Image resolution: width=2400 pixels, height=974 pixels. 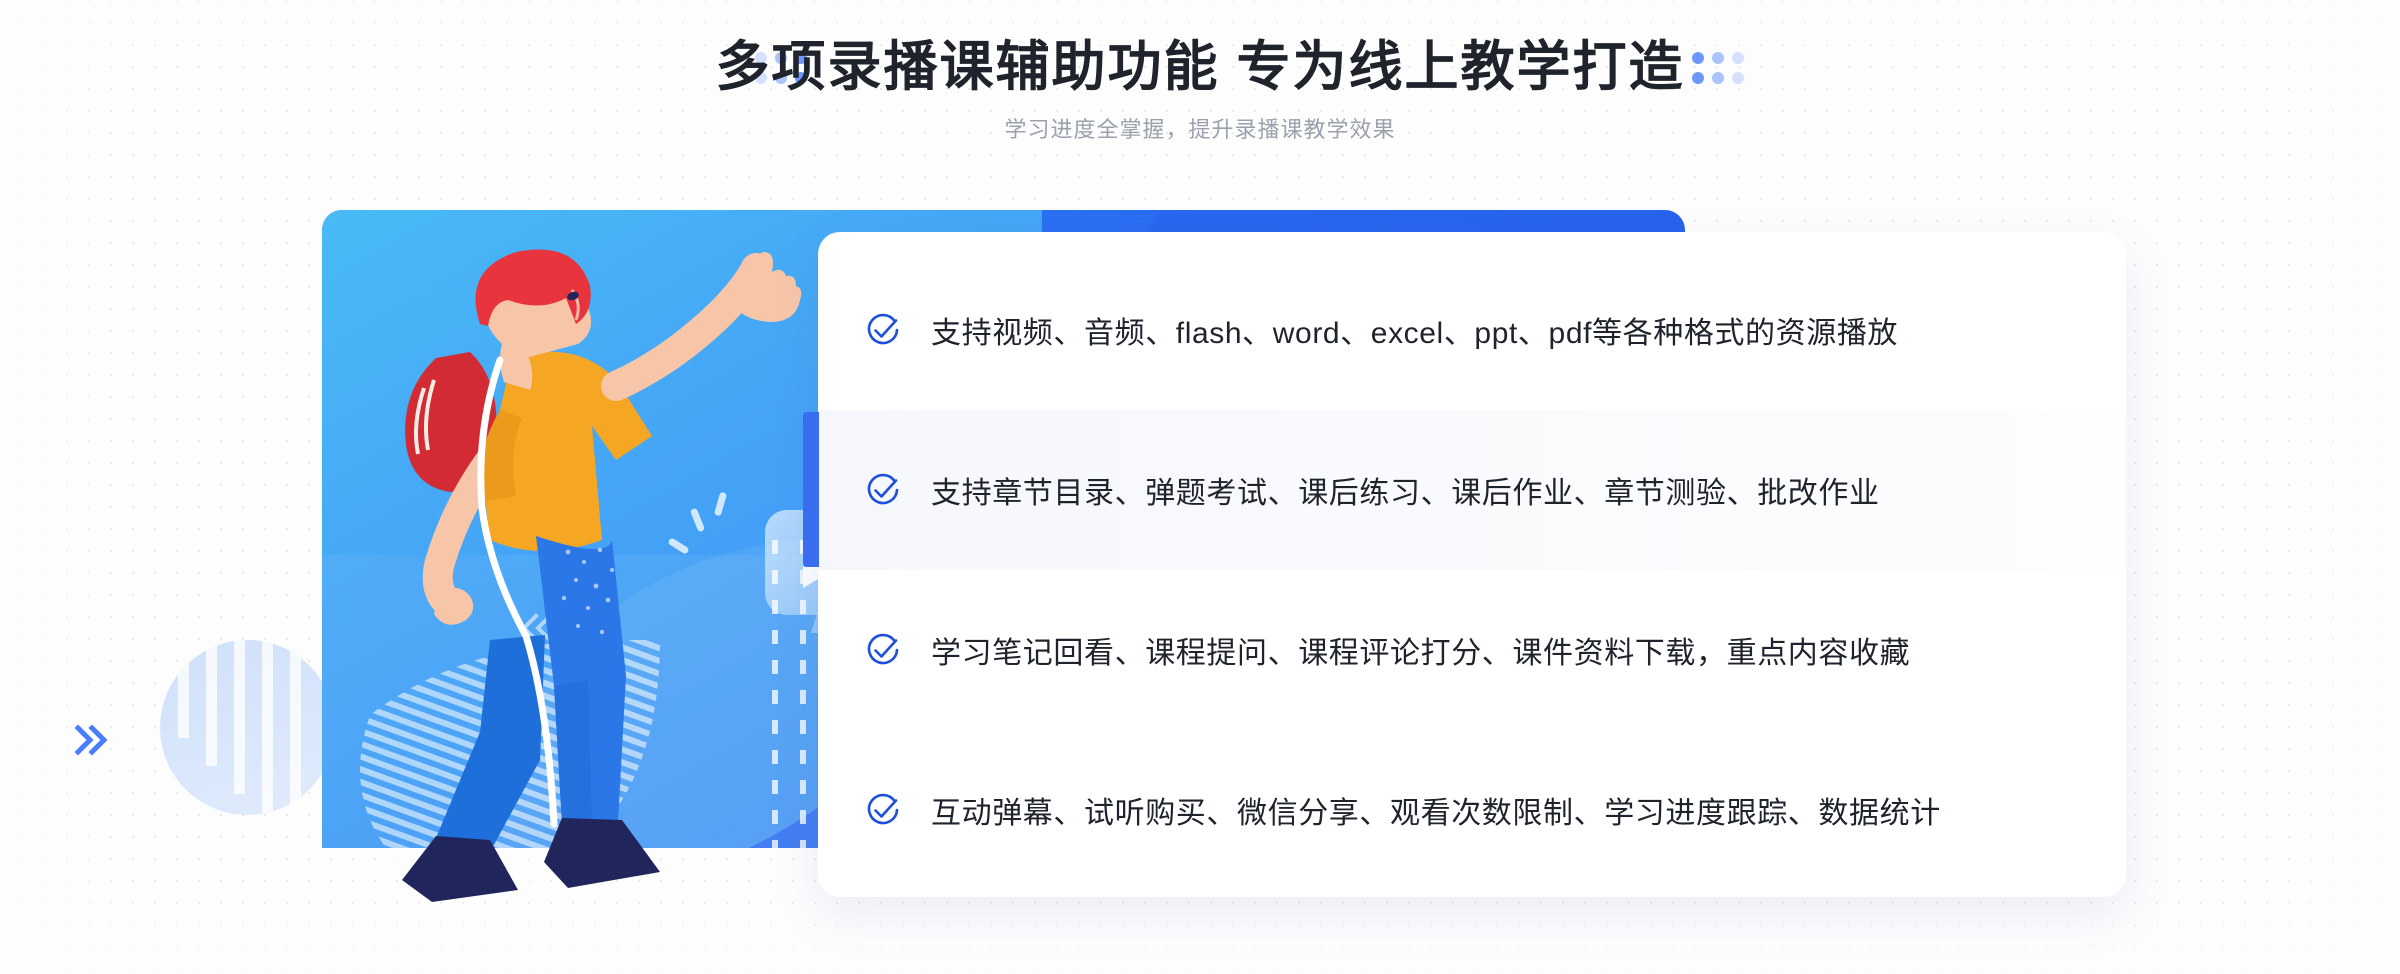 I want to click on character-illustration, so click(x=602, y=575).